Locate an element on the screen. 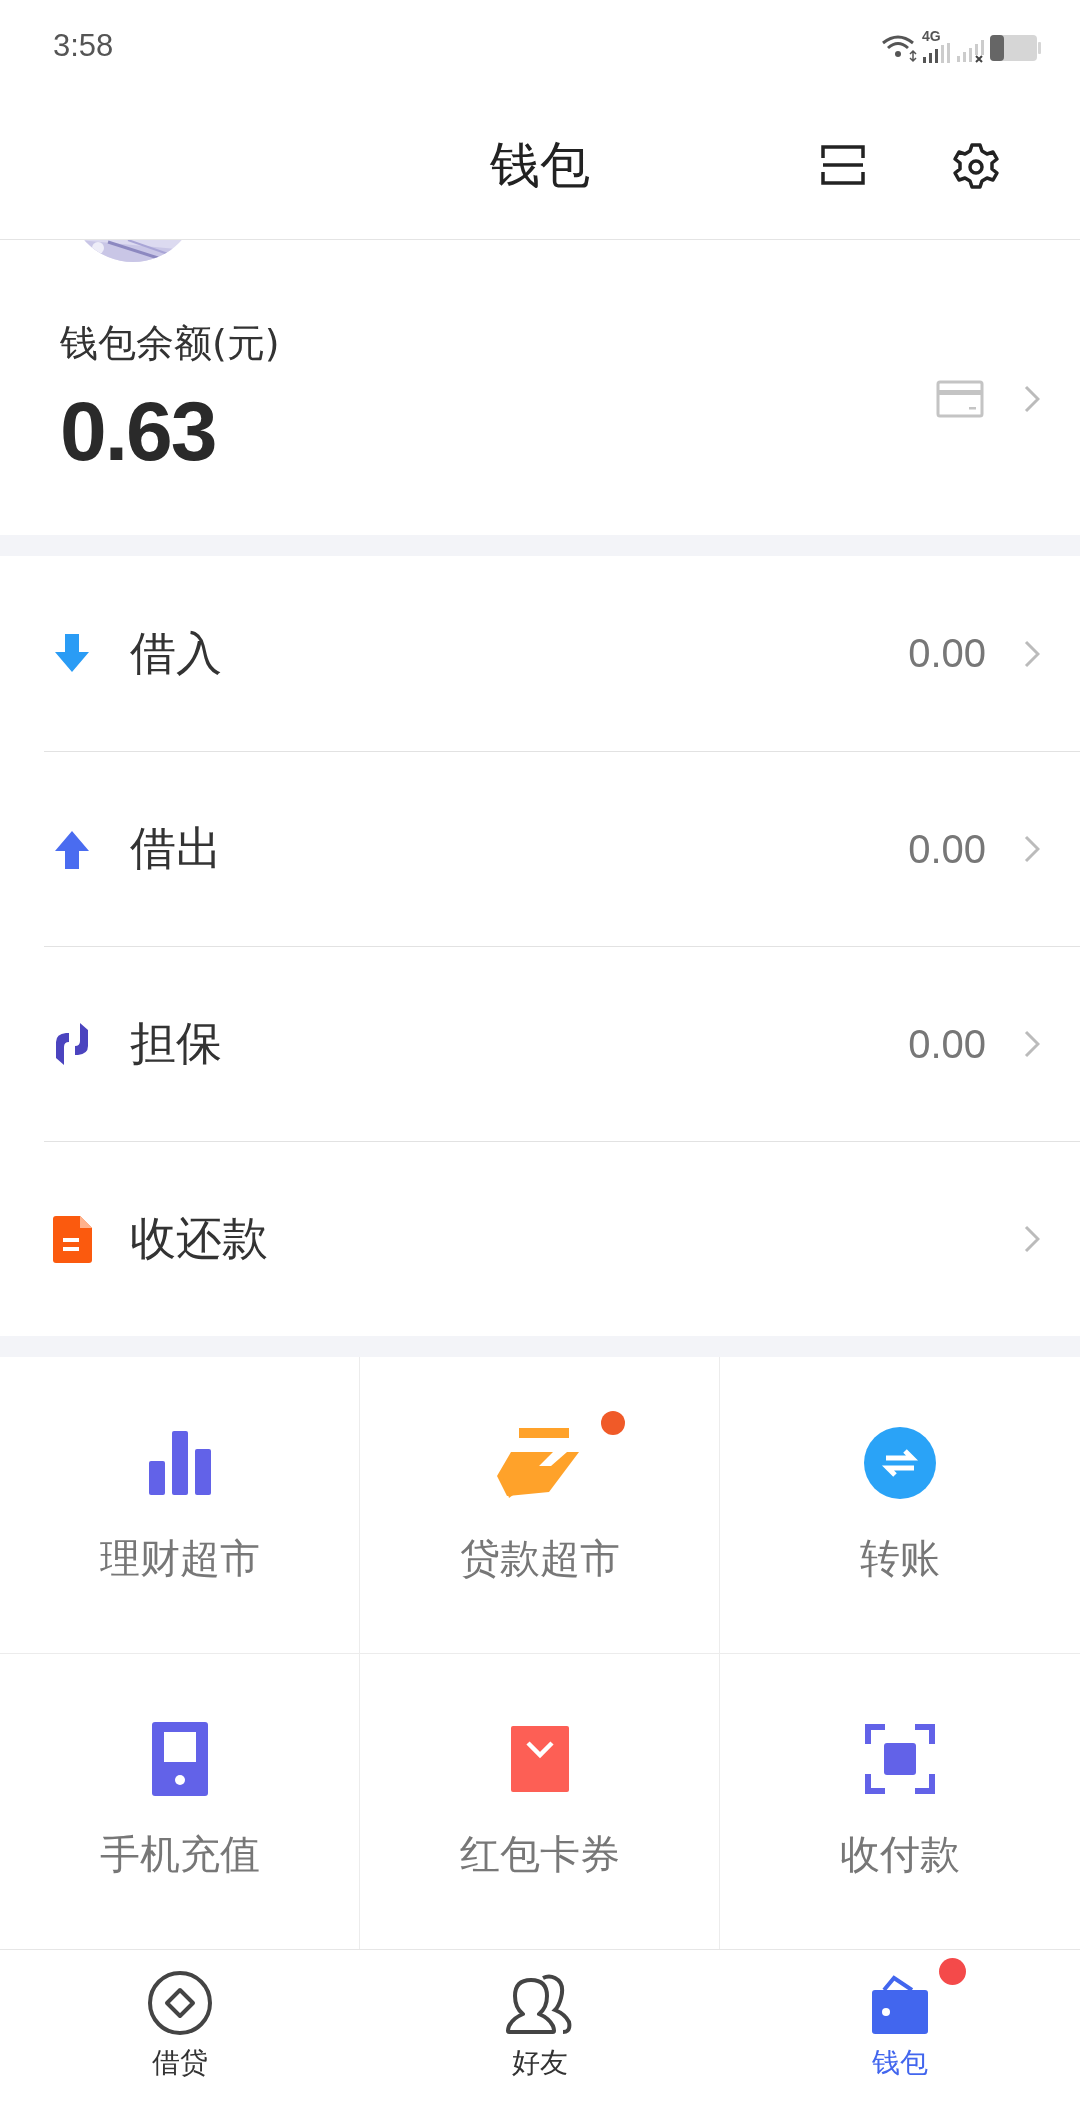 The image size is (1080, 2102). coin-icon is located at coordinates (180, 2003).